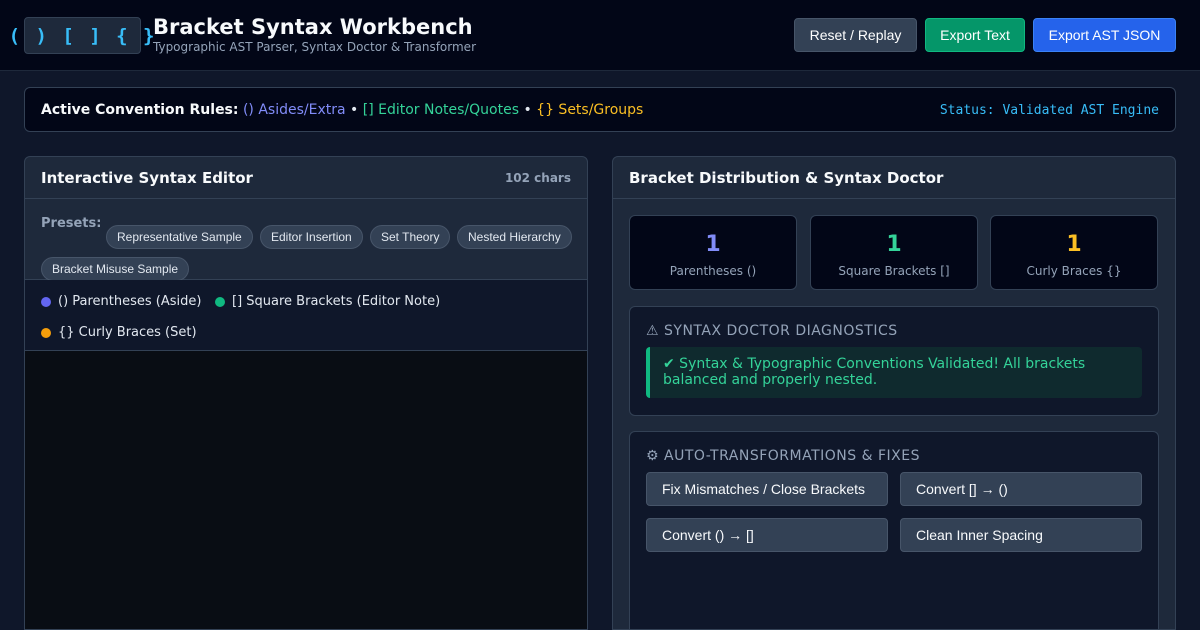 This screenshot has width=1200, height=630. I want to click on fix-mismatches-button: Fix Mismatches / Close Brackets, so click(767, 489).